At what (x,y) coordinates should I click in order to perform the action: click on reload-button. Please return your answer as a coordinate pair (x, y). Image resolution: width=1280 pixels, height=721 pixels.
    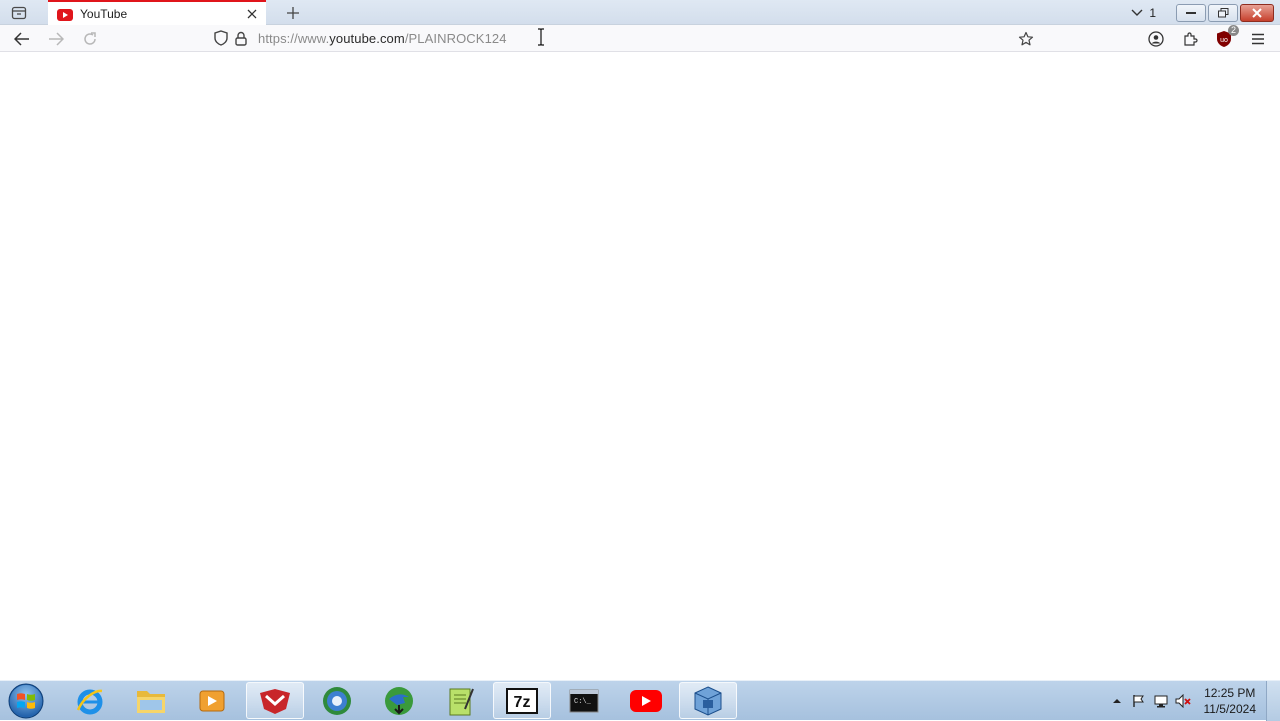
    Looking at the image, I should click on (90, 39).